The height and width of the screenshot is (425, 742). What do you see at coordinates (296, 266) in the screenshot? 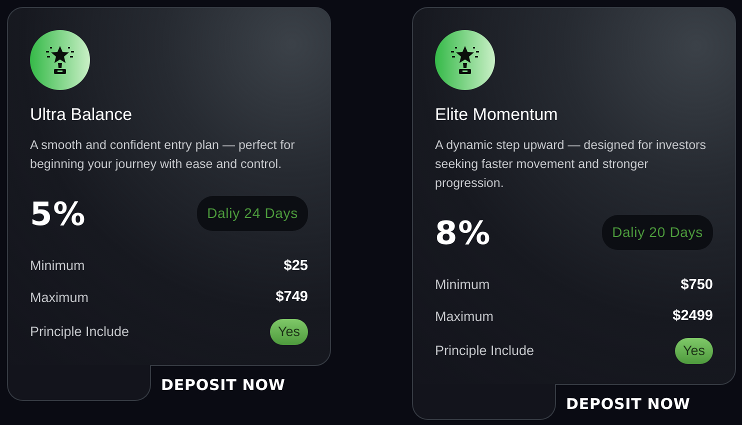
I see `detail-value: $25` at bounding box center [296, 266].